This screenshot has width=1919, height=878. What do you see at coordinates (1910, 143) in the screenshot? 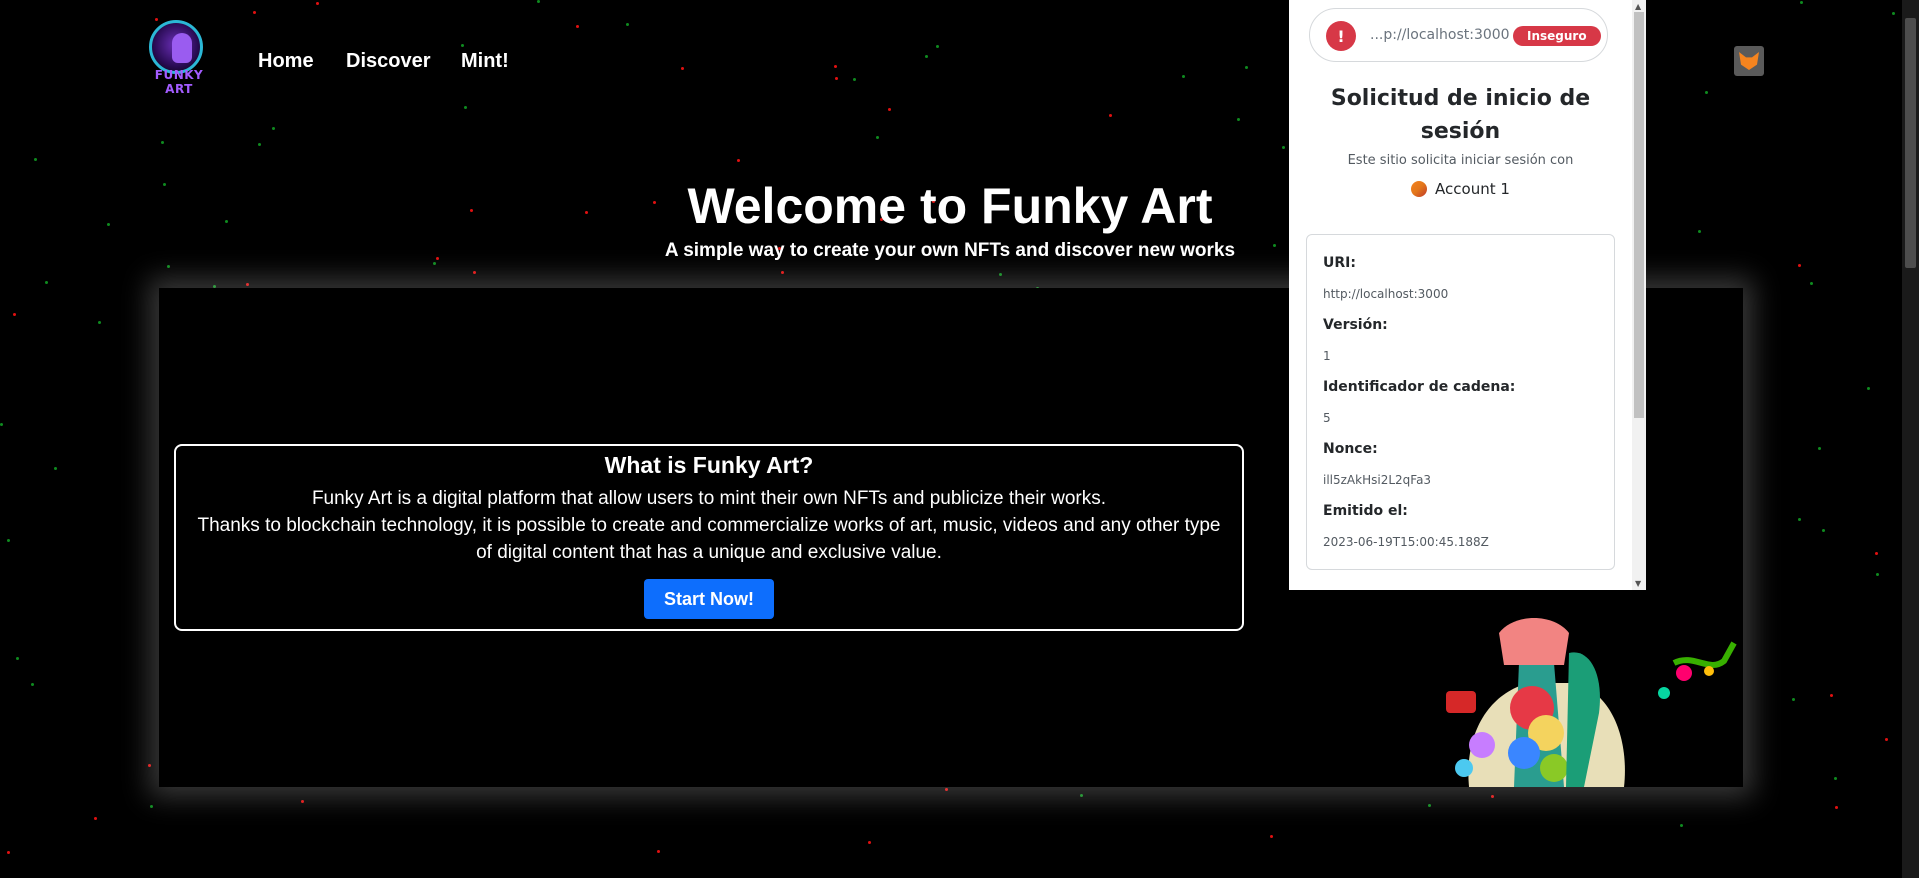
I see `page-scroll-thumb` at bounding box center [1910, 143].